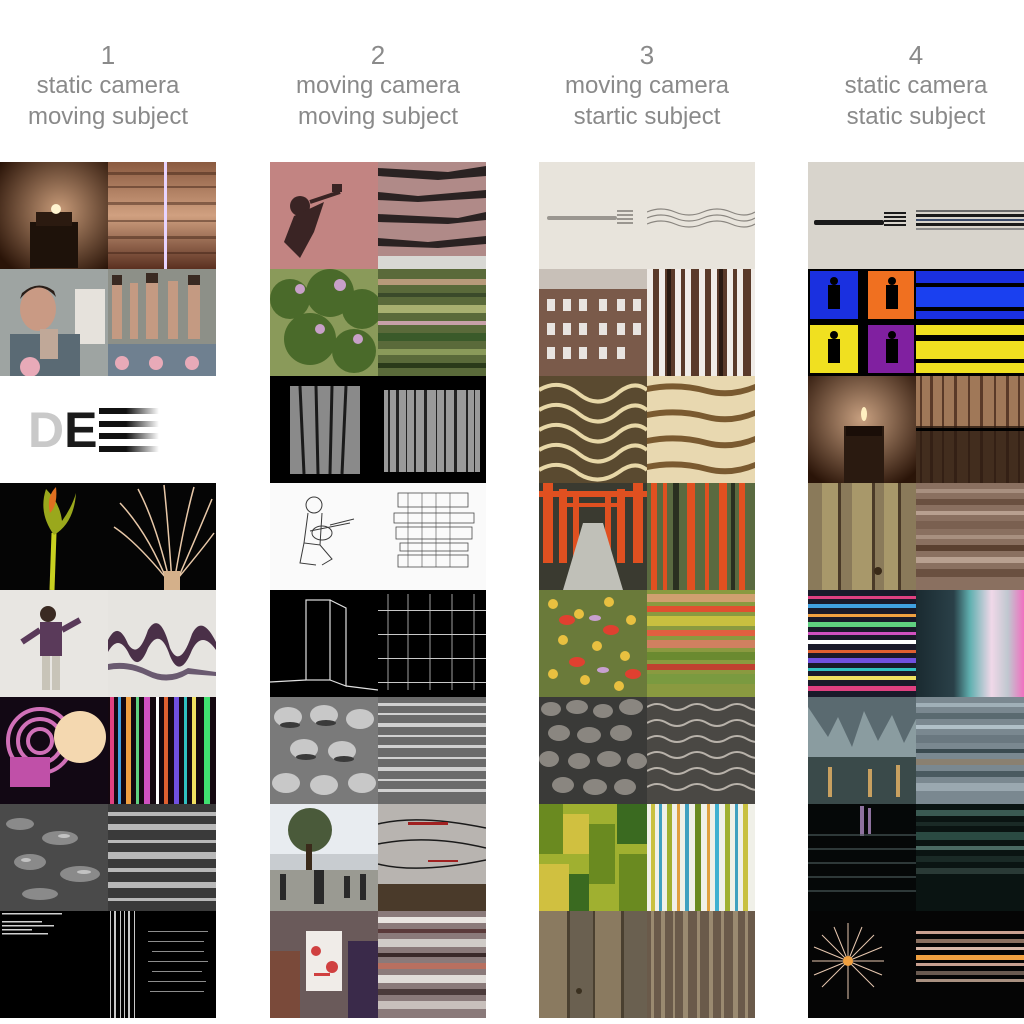 The width and height of the screenshot is (1024, 1024). Describe the element at coordinates (862, 536) in the screenshot. I see `bark-photo` at that location.